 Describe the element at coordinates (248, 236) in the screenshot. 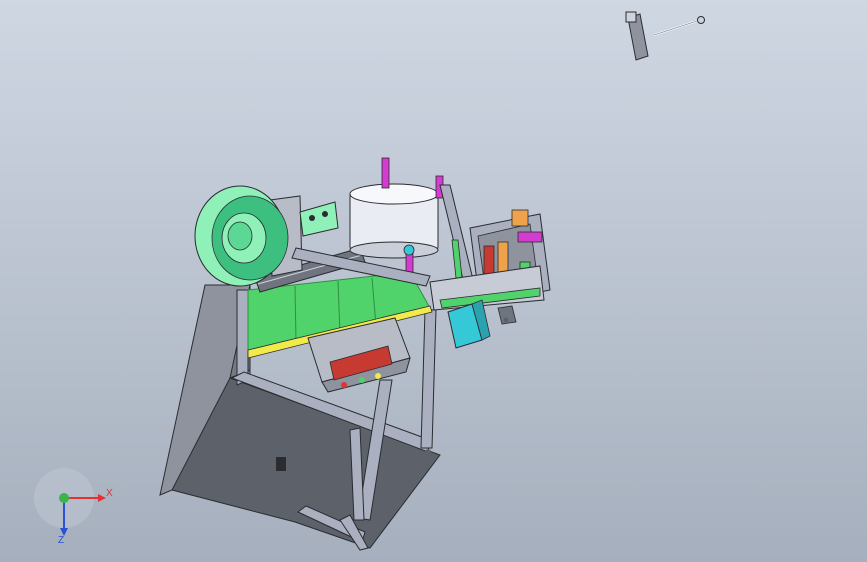

I see `mint-motor` at that location.